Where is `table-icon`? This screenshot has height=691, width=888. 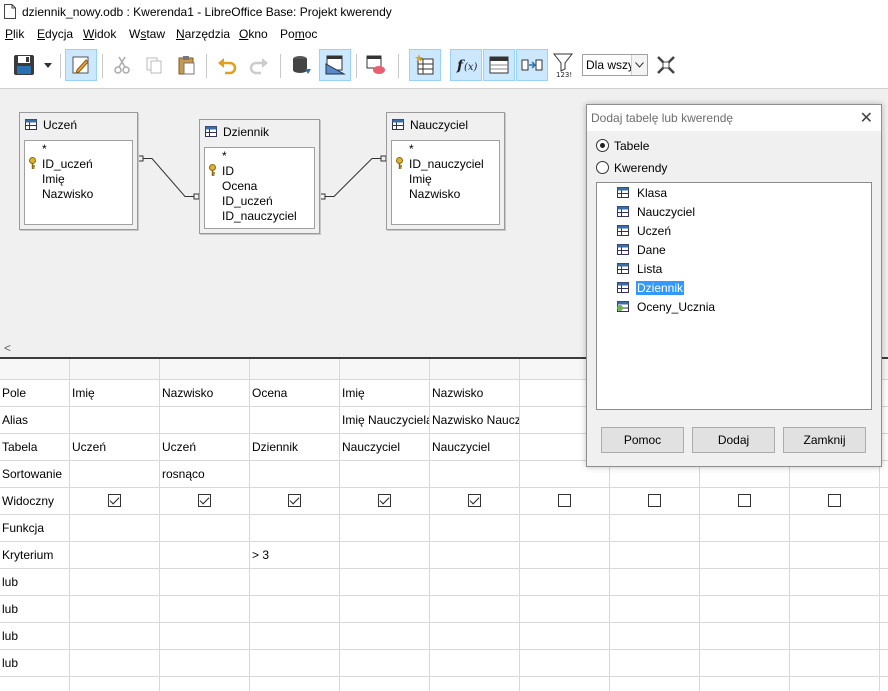 table-icon is located at coordinates (398, 124).